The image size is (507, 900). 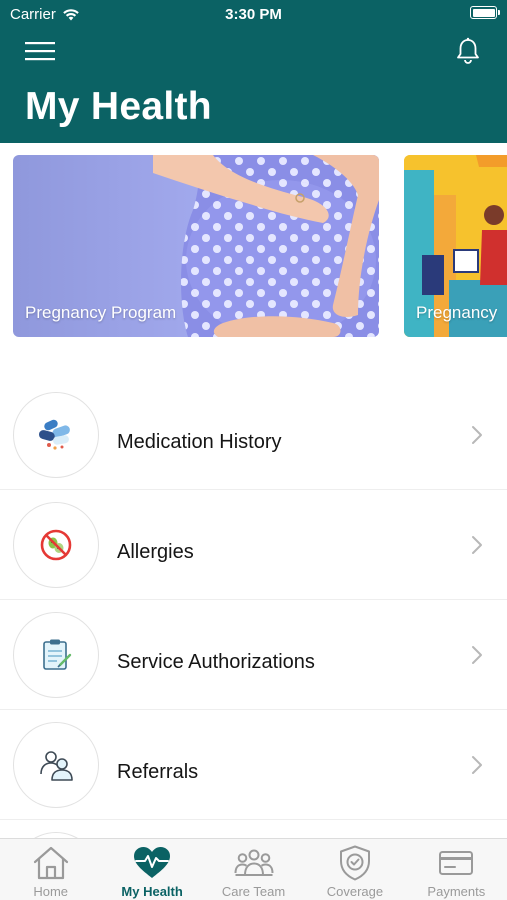 I want to click on list-item-allergies: Allergies, so click(x=253, y=545).